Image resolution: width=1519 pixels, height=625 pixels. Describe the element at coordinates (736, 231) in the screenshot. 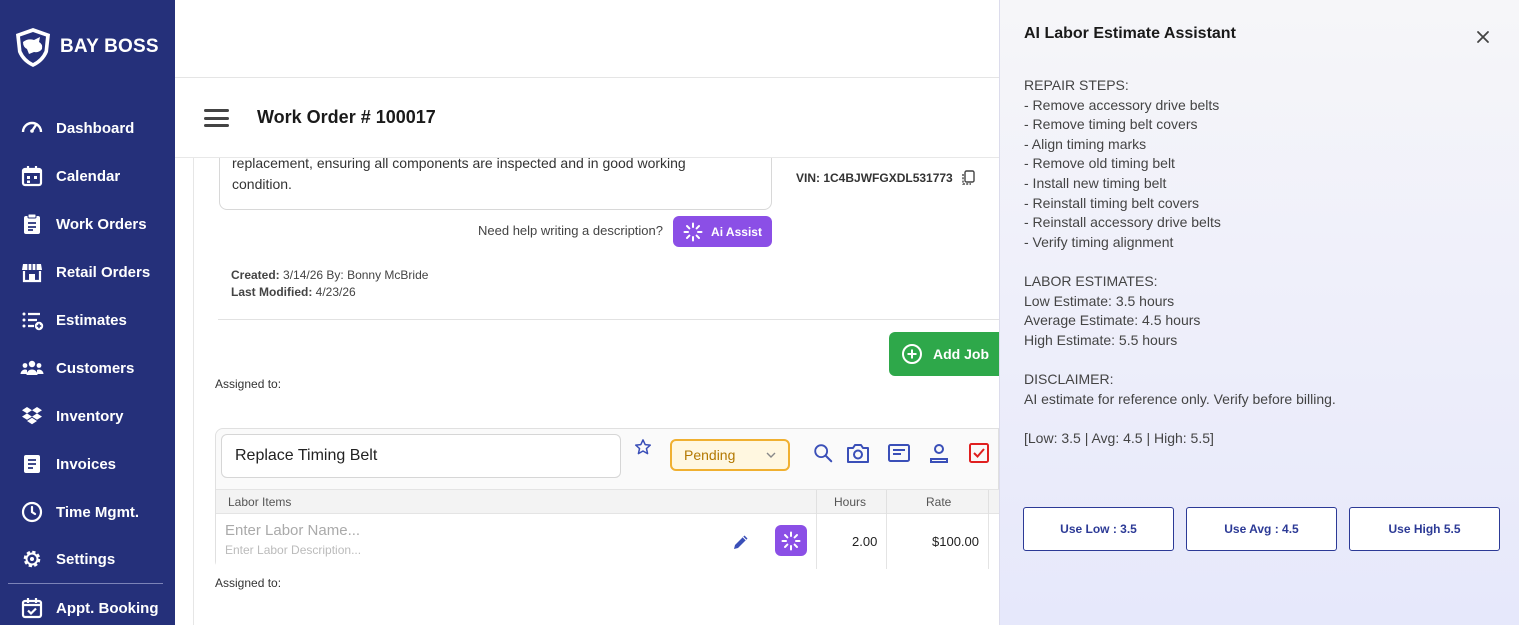

I see `ai-assist-label: Ai Assist` at that location.